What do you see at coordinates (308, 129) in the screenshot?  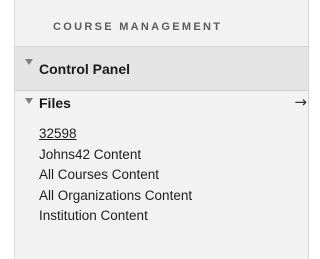 I see `divider` at bounding box center [308, 129].